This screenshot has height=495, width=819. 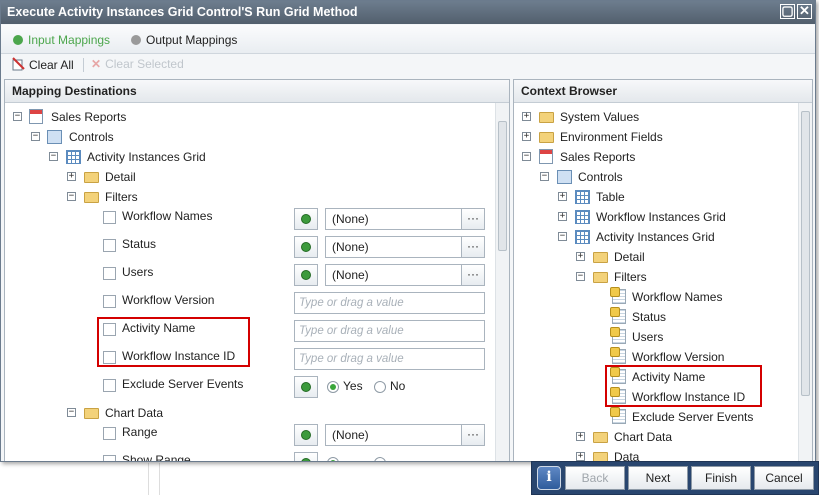 I want to click on workflow-version-input: Type or drag a value, so click(x=389, y=303).